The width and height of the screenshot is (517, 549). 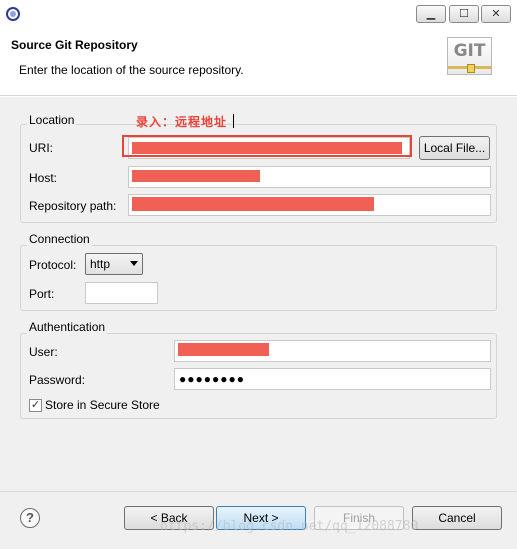 I want to click on page-title: Source Git Repository, so click(x=74, y=45).